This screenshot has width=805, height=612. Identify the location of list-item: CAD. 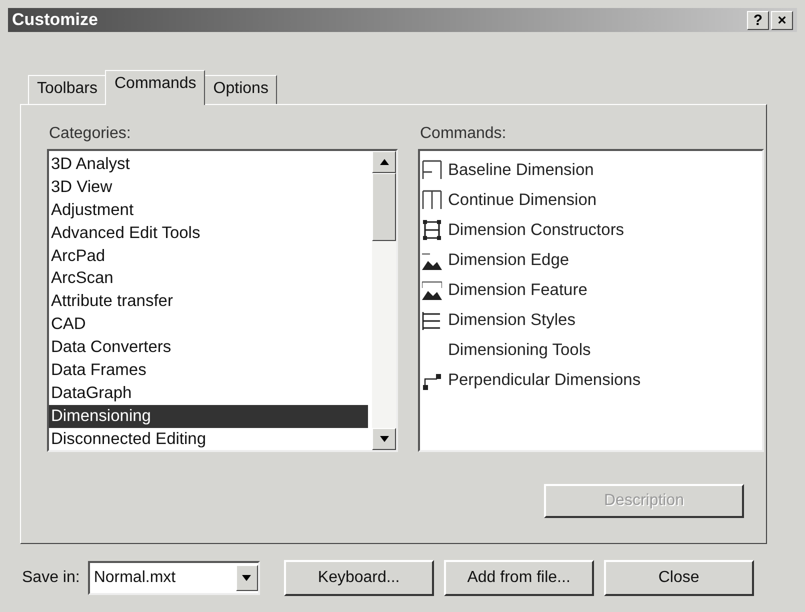
(210, 324).